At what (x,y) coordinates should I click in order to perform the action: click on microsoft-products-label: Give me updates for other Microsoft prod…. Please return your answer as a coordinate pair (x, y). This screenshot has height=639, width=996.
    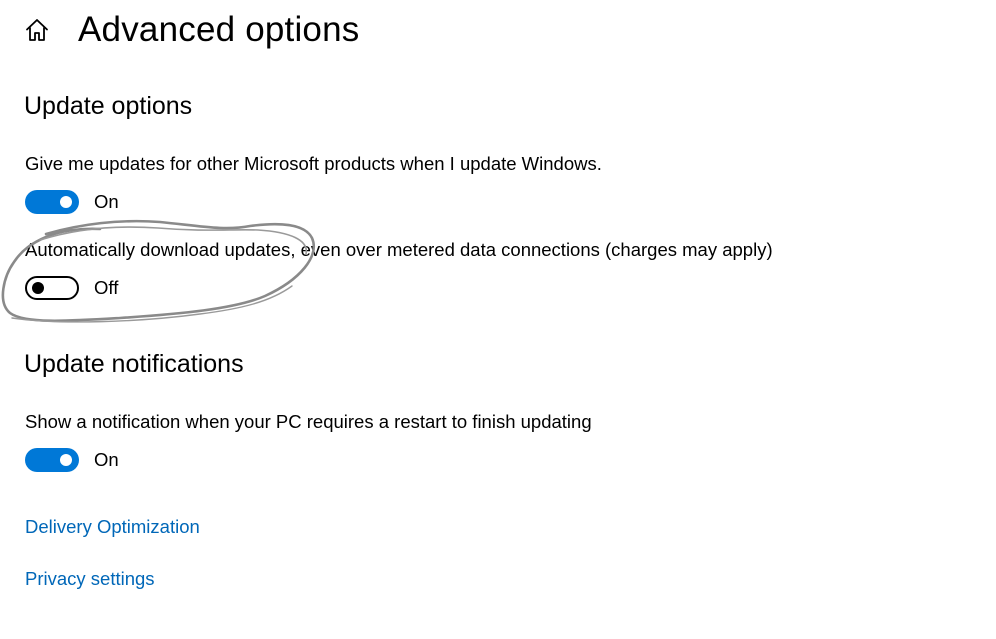
    Looking at the image, I should click on (313, 163).